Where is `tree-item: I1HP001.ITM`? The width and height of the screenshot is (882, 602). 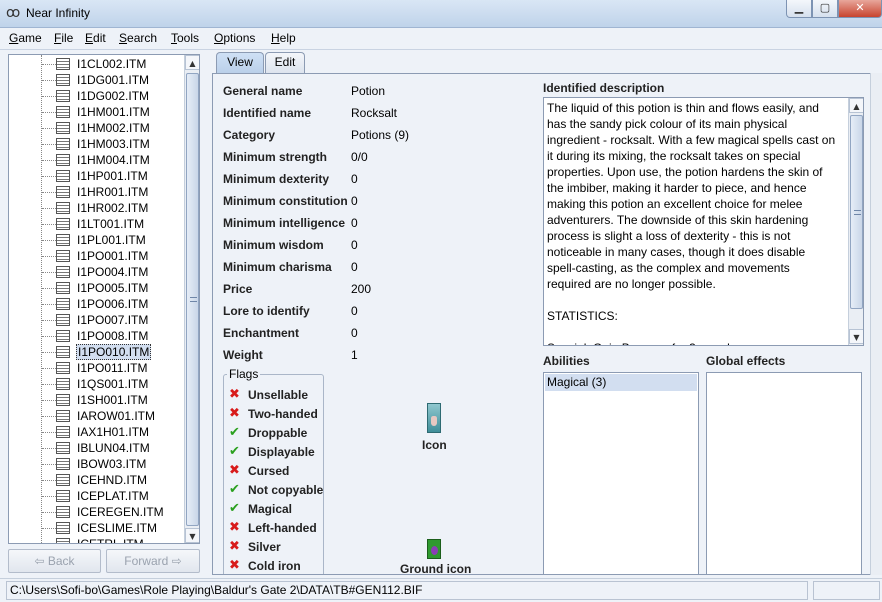
tree-item: I1HP001.ITM is located at coordinates (96, 176).